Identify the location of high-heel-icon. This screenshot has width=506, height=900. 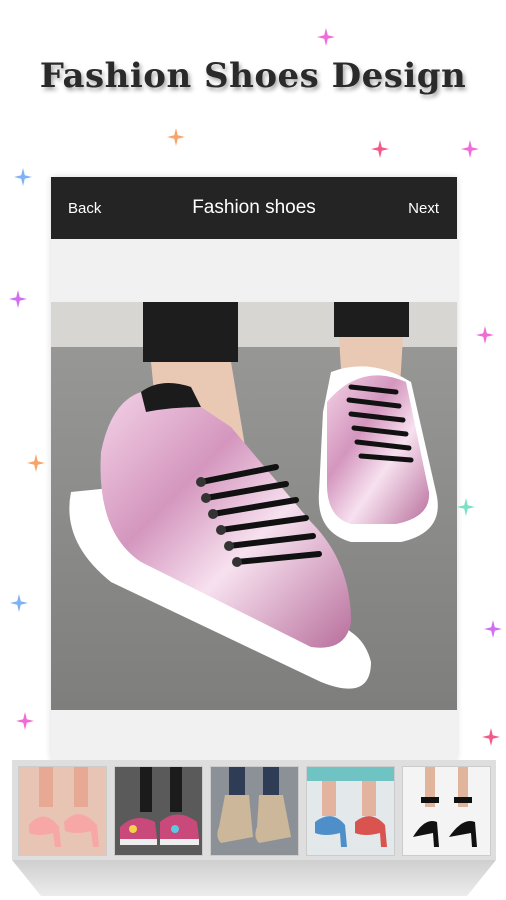
(62, 811).